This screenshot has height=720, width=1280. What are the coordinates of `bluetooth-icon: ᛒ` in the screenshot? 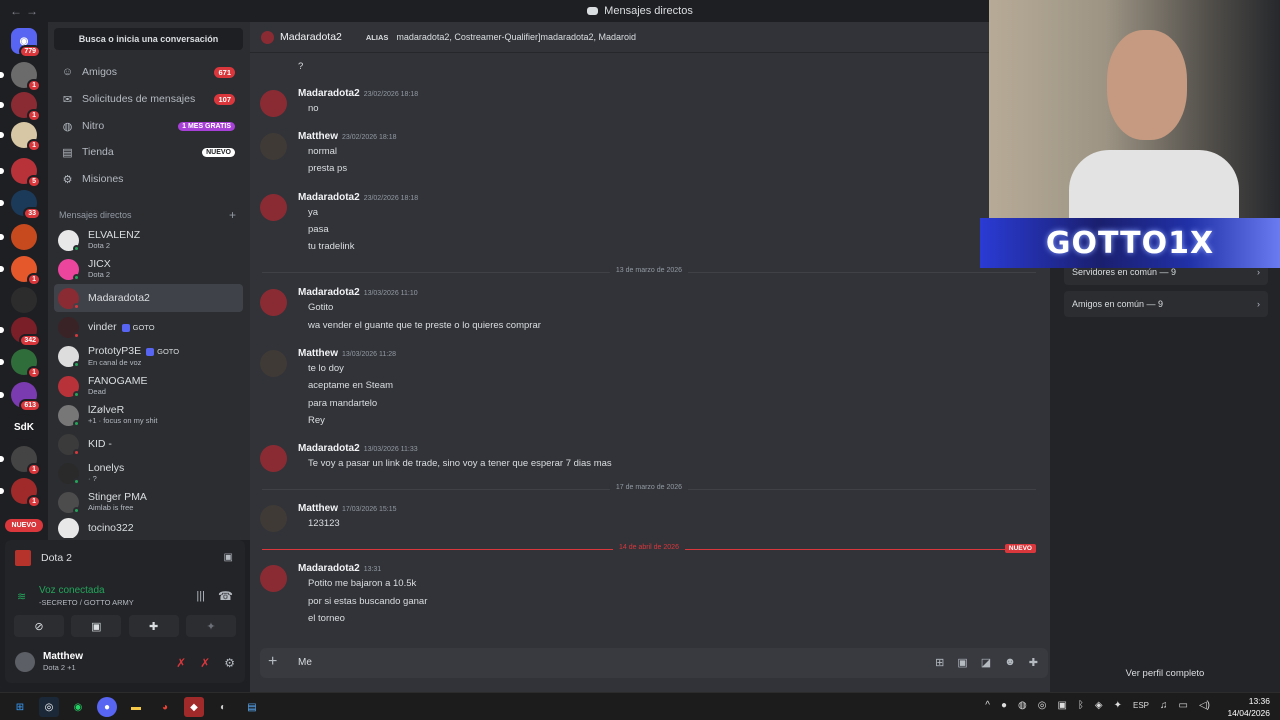 It's located at (1081, 705).